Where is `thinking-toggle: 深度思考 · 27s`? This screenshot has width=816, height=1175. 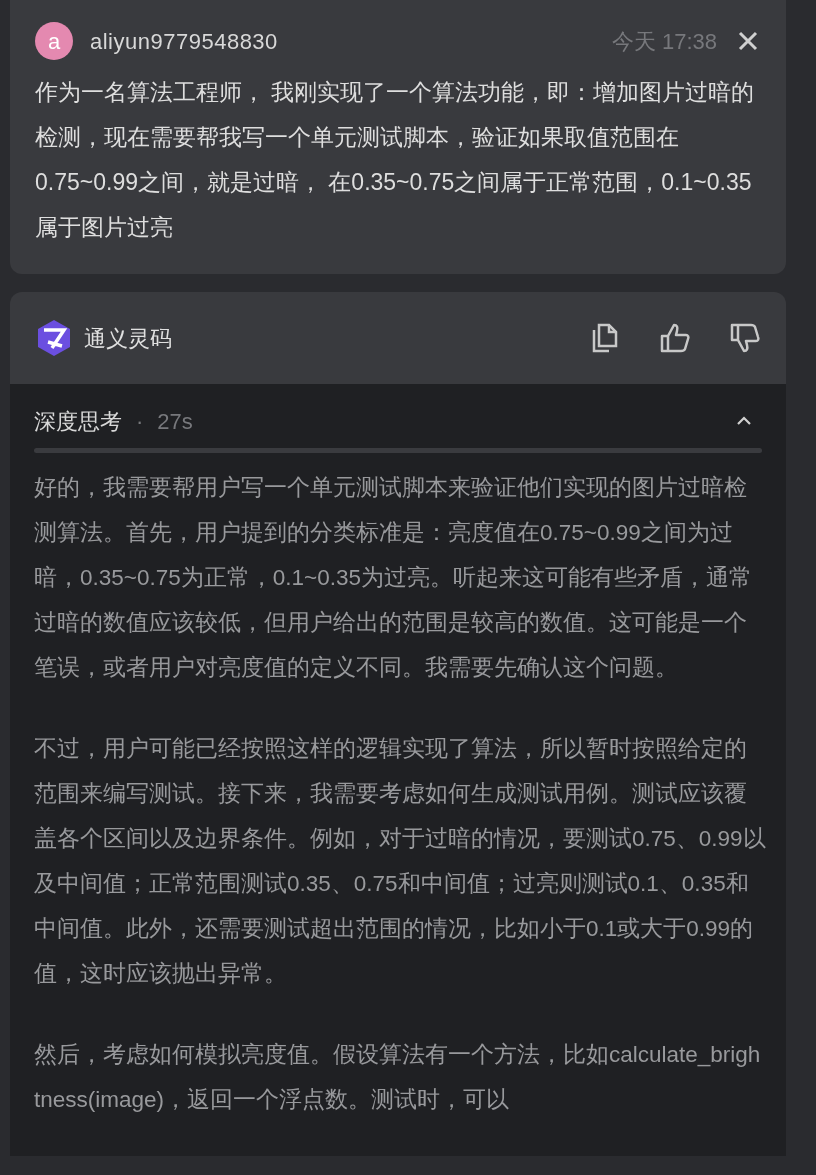 thinking-toggle: 深度思考 · 27s is located at coordinates (398, 421).